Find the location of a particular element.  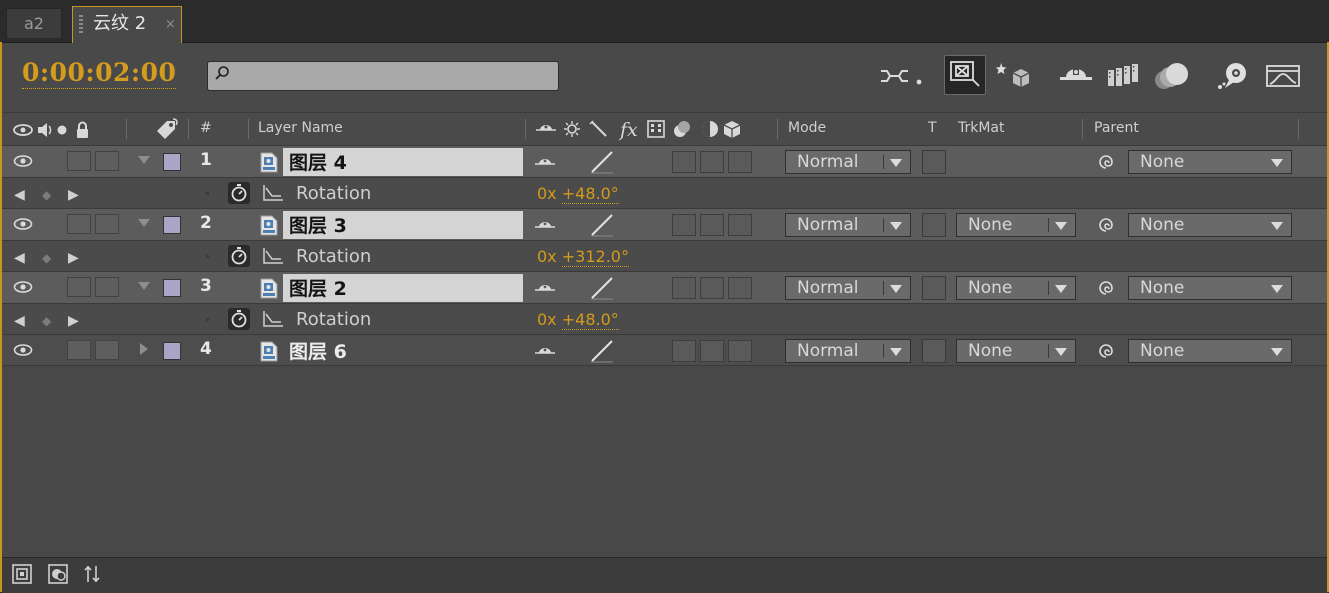

column-parent: Parent is located at coordinates (1116, 128).